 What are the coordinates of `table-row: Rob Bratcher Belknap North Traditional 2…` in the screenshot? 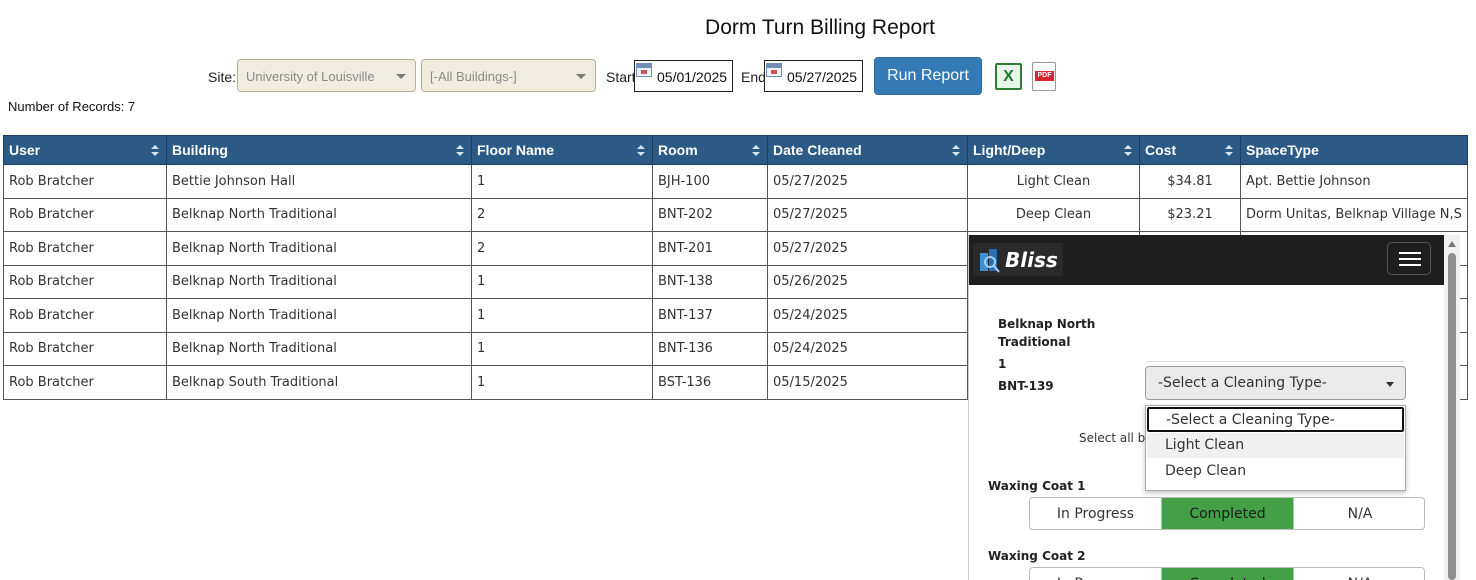 It's located at (735, 214).